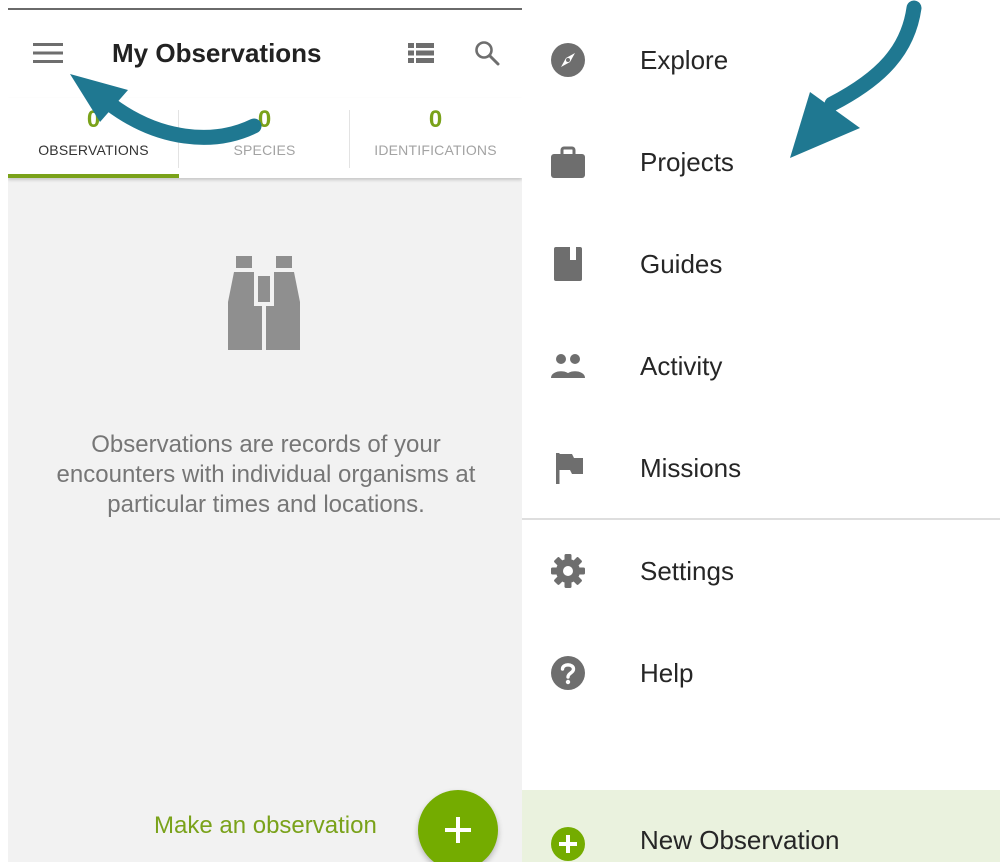 The image size is (1000, 862). What do you see at coordinates (681, 366) in the screenshot?
I see `drawer-item-label: Activity` at bounding box center [681, 366].